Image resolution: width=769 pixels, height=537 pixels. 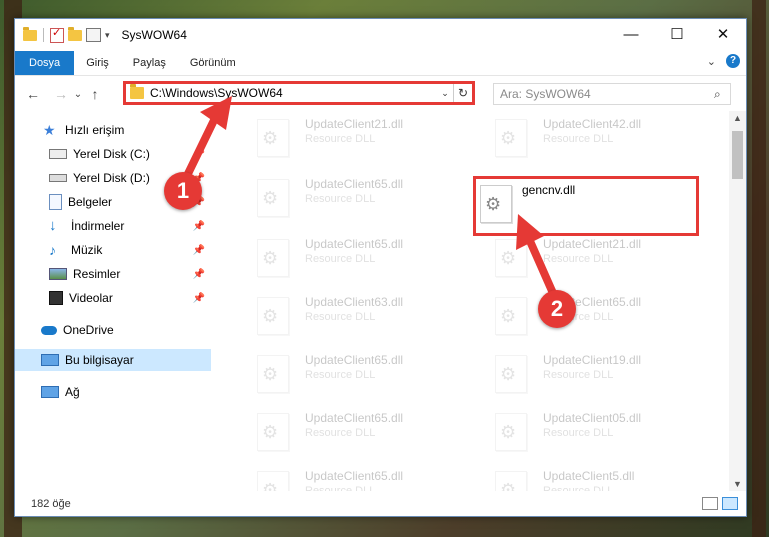 I want to click on step-1-callout: 1, so click(x=183, y=191).